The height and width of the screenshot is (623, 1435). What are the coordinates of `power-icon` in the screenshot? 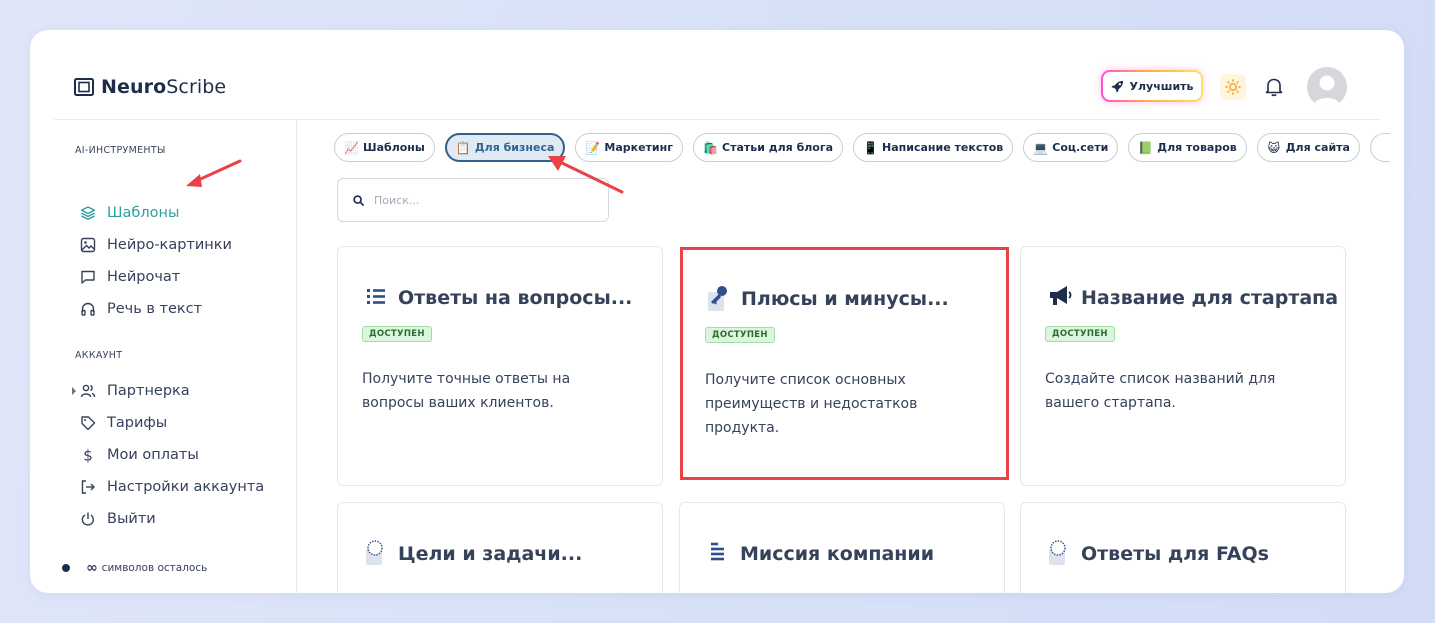 It's located at (87, 519).